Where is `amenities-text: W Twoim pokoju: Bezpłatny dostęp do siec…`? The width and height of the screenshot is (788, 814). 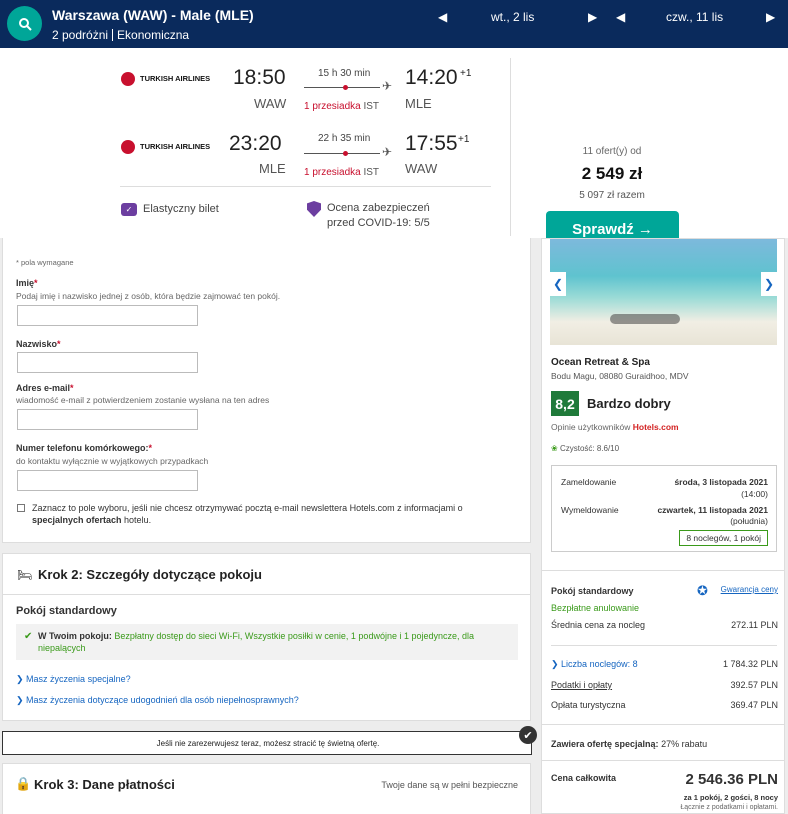
amenities-text: W Twoim pokoju: Bezpłatny dostęp do siec… is located at coordinates (256, 642).